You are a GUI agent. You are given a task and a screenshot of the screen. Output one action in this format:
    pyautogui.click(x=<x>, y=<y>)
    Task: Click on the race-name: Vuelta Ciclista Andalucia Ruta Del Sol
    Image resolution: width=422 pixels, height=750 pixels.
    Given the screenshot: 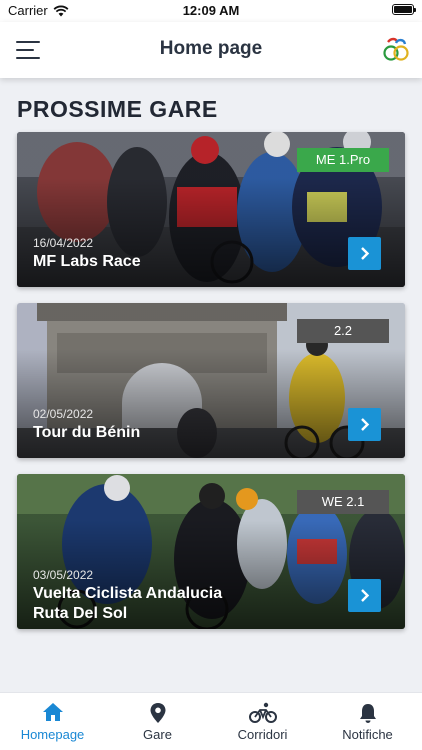 What is the action you would take?
    pyautogui.click(x=128, y=603)
    